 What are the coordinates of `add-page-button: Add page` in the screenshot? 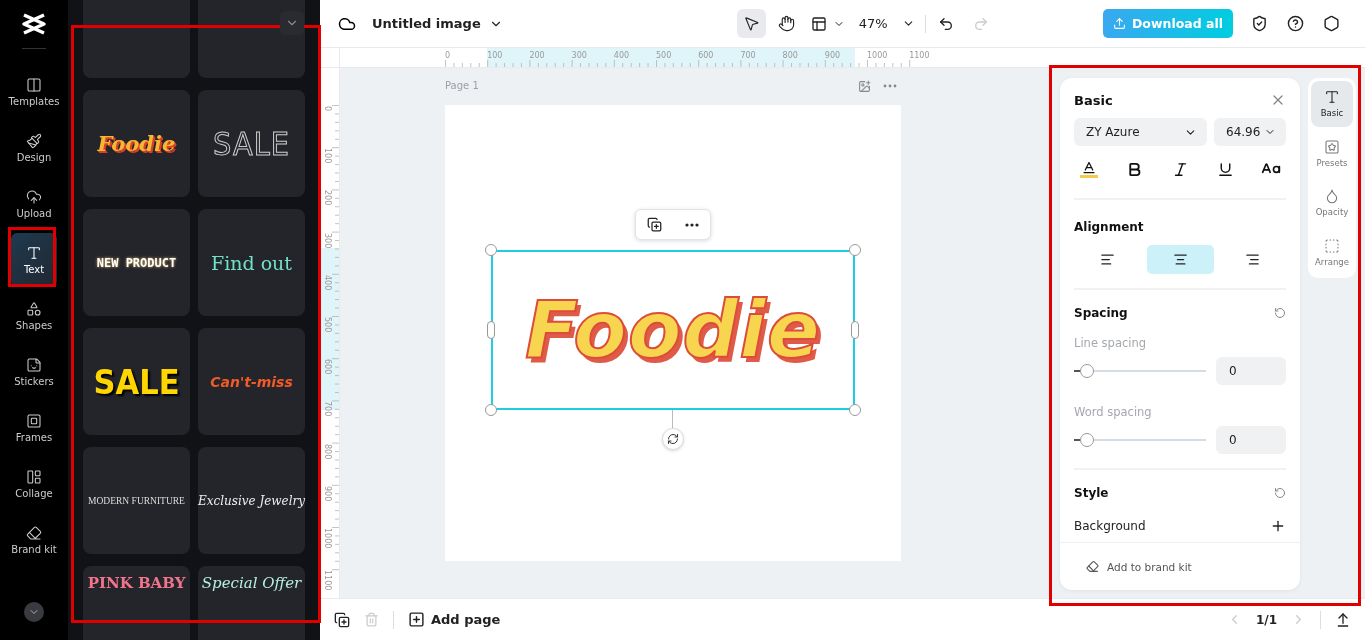 It's located at (454, 619).